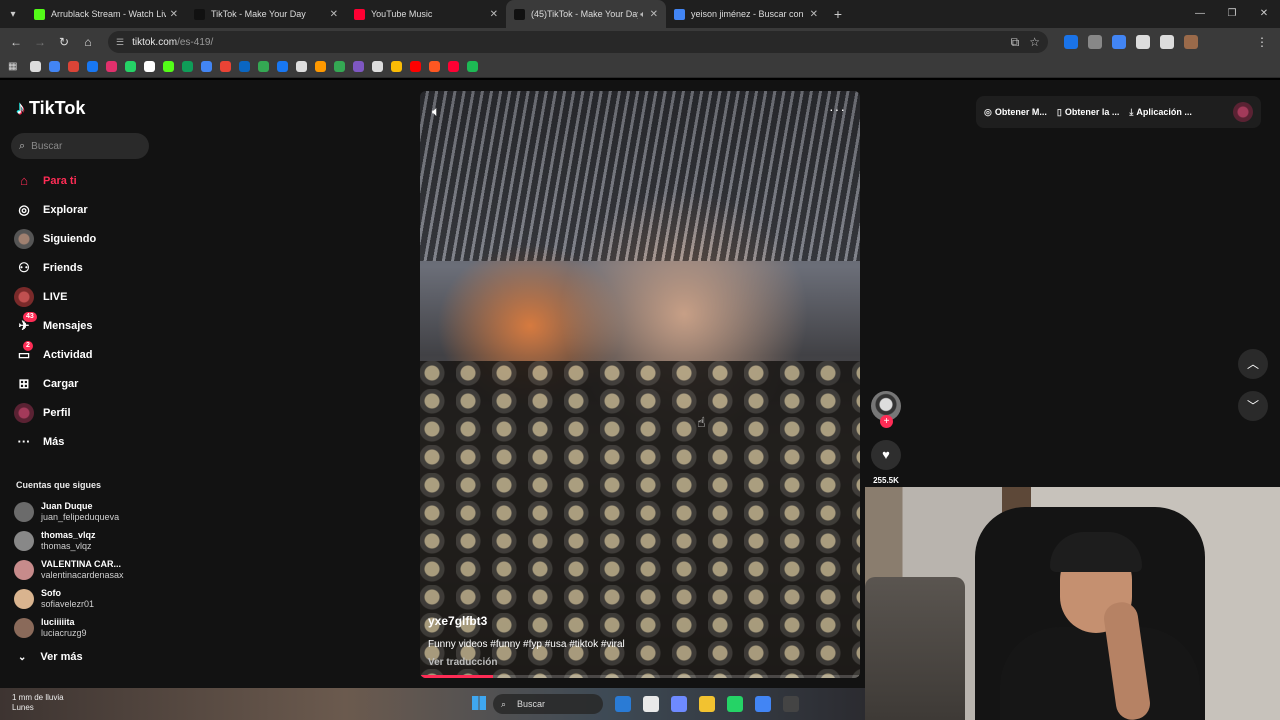 The width and height of the screenshot is (1280, 720). Describe the element at coordinates (84, 296) in the screenshot. I see `sidebar-item-live: LIVE` at that location.